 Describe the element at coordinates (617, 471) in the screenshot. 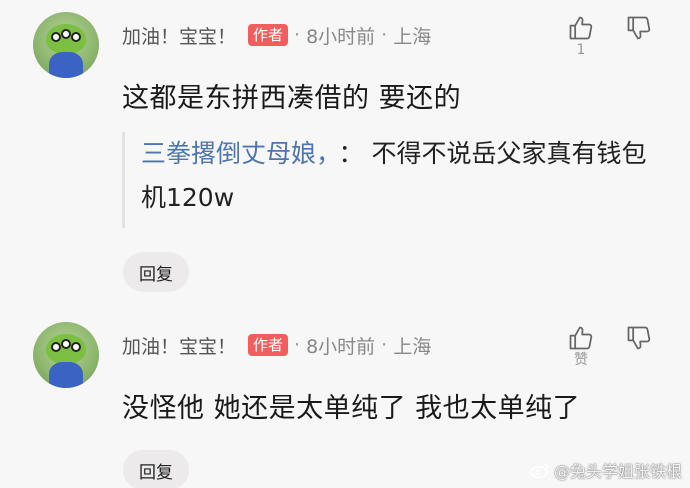

I see `watermark-text: @兔头学姐张铁根` at that location.